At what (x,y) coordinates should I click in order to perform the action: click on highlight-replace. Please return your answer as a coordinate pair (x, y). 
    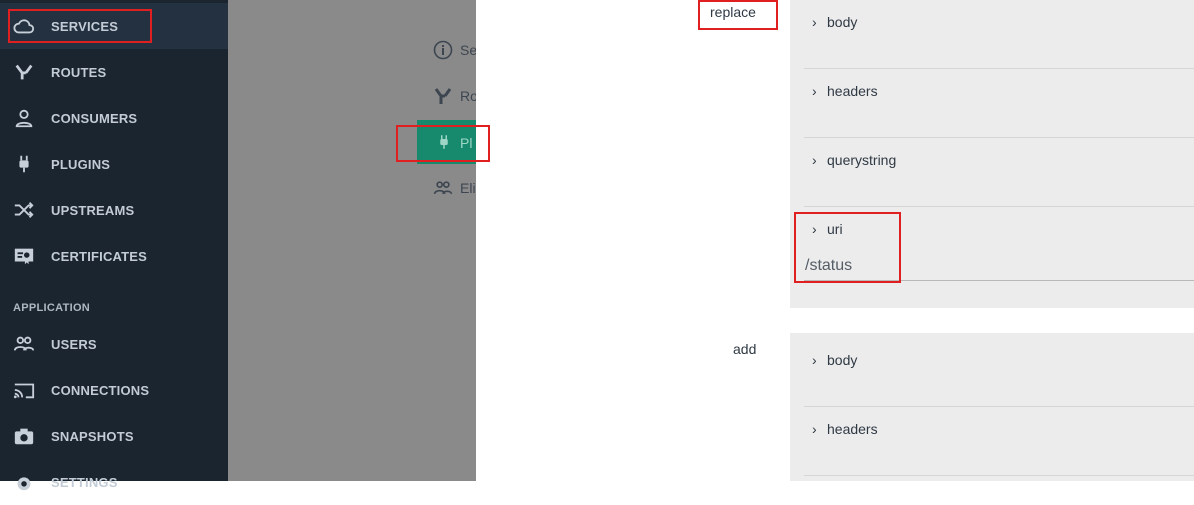
    Looking at the image, I should click on (738, 15).